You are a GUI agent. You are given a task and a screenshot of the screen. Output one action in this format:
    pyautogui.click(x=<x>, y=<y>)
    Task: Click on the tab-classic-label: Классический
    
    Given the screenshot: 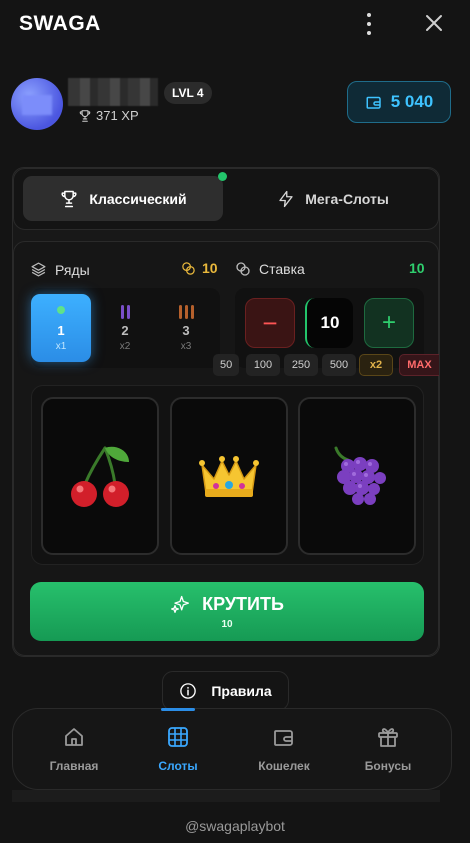 What is the action you would take?
    pyautogui.click(x=138, y=198)
    